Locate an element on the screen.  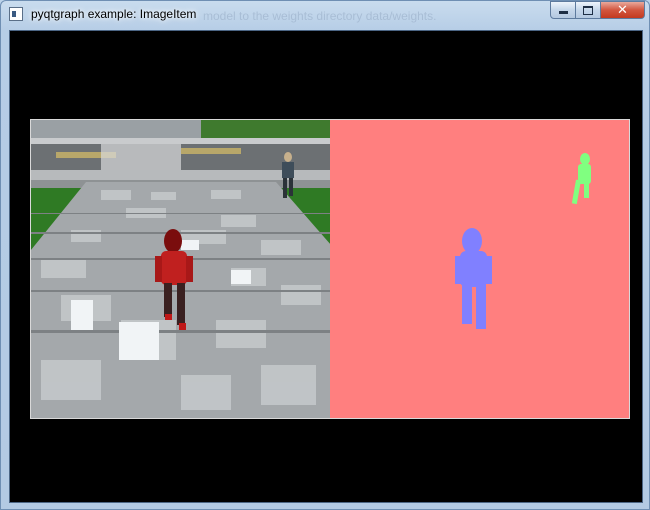
window-controls: ✕ is located at coordinates (597, 11).